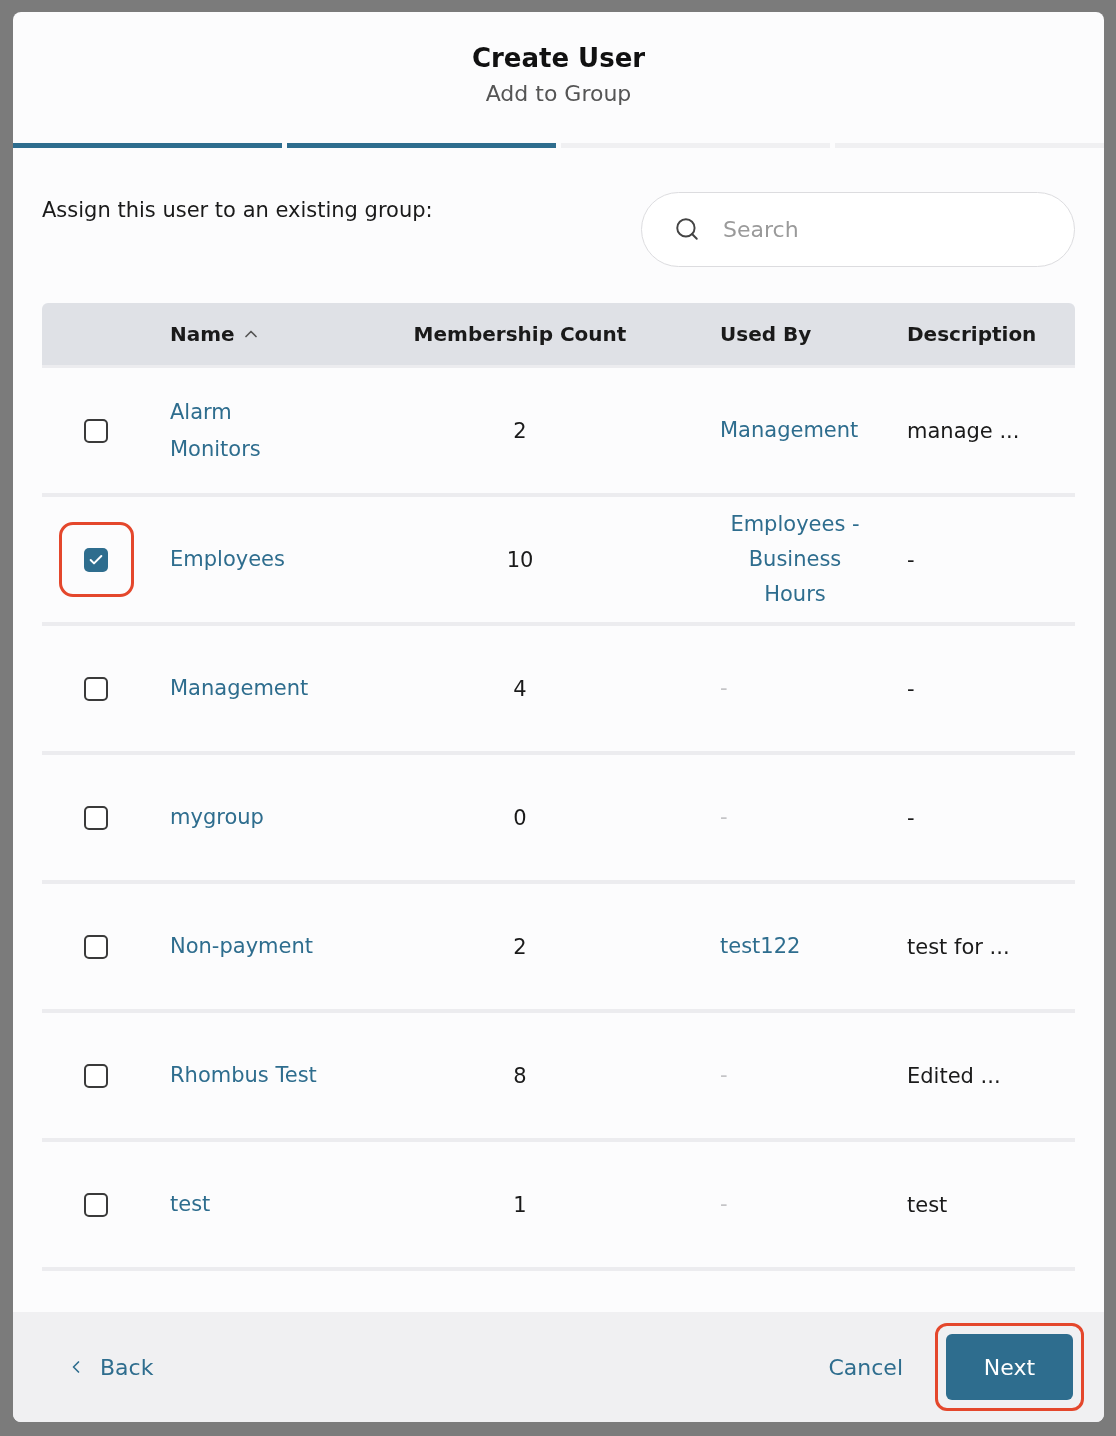  I want to click on membership-count: 8, so click(520, 1075).